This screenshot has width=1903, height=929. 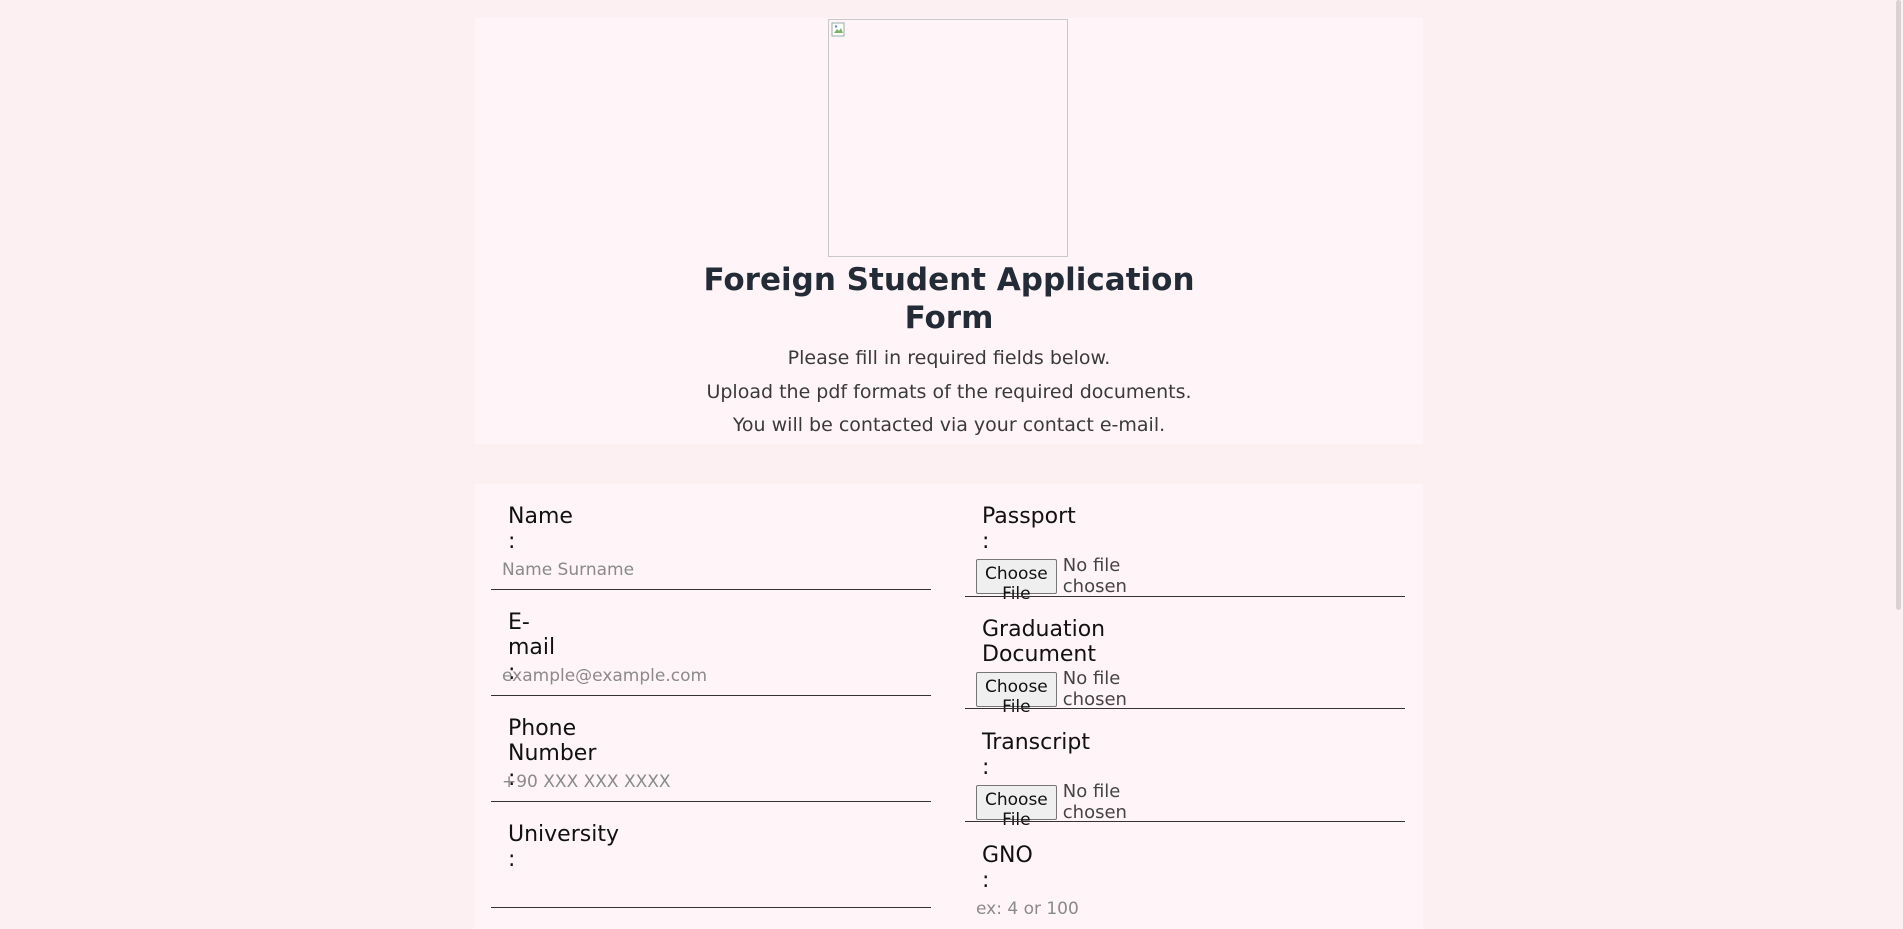 I want to click on email-underline, so click(x=711, y=695).